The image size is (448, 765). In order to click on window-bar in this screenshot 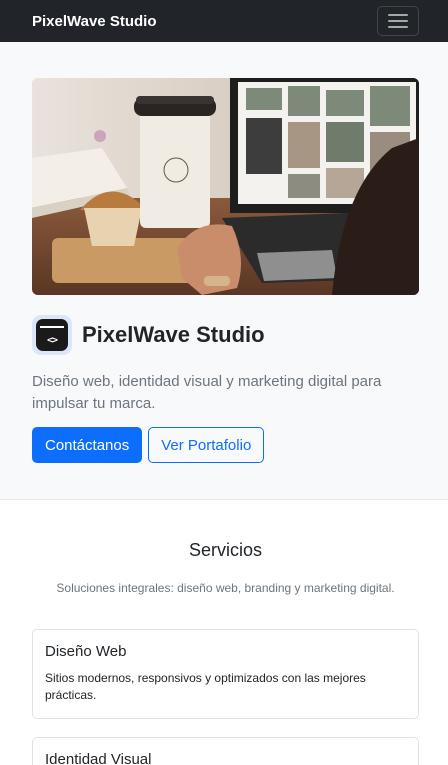, I will do `click(52, 327)`.